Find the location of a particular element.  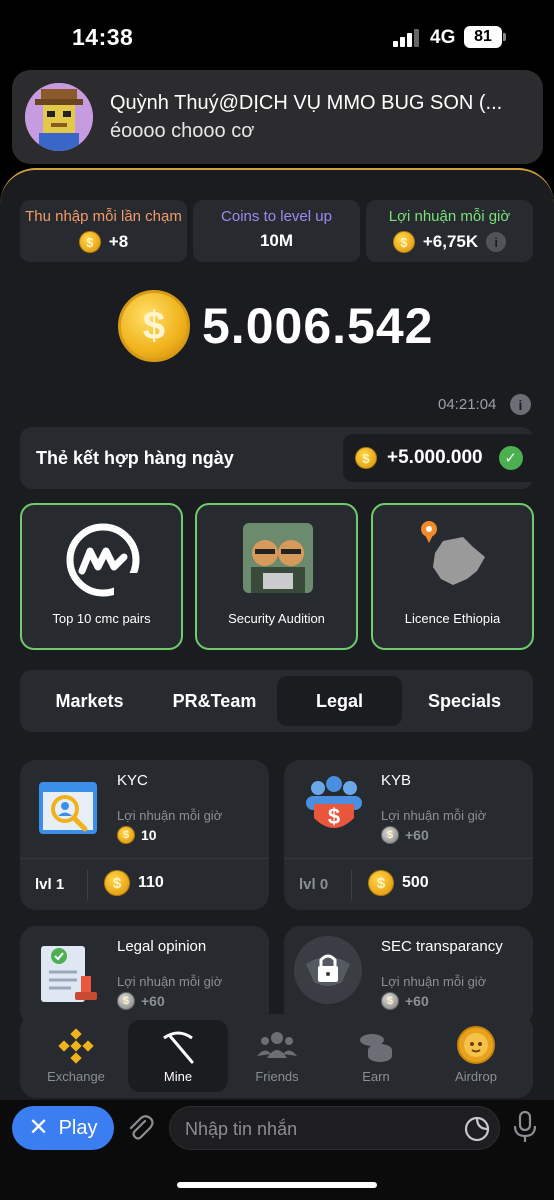

notification-message: éoooo chooo cơ is located at coordinates (182, 131).